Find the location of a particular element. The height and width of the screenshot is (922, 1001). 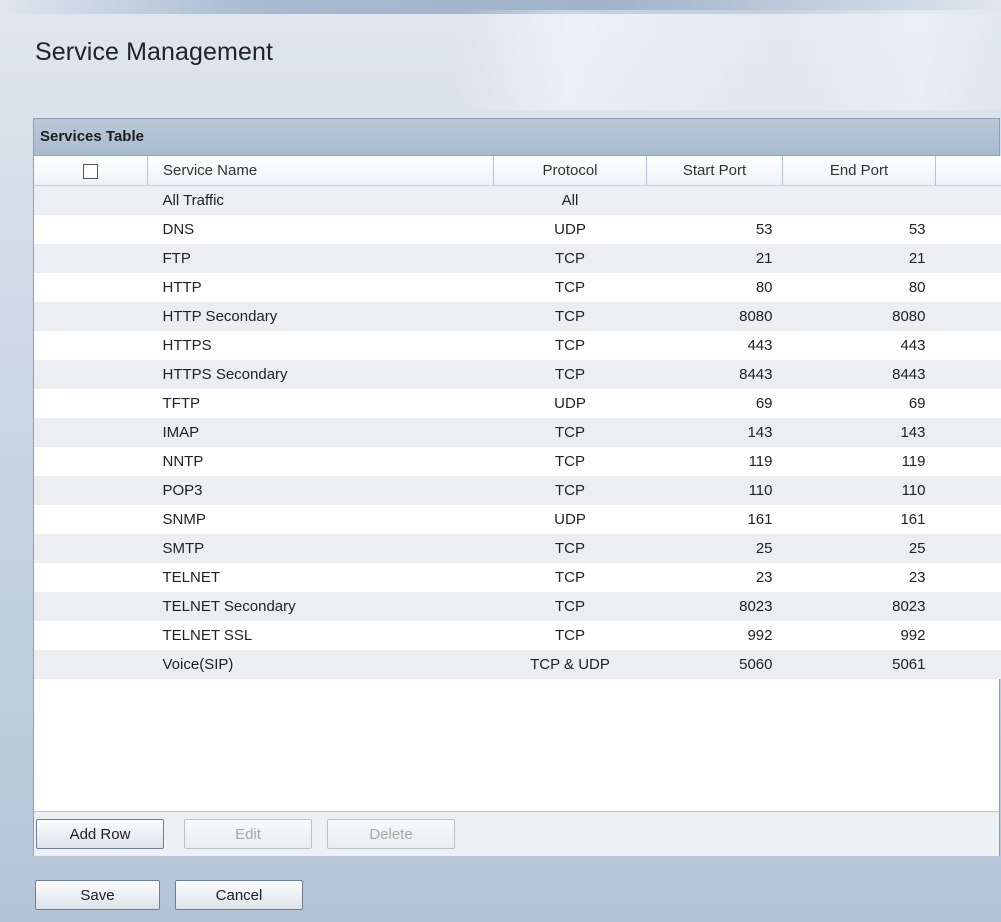

table-row: TELNET SSL TCP 992 992 is located at coordinates (517, 635).